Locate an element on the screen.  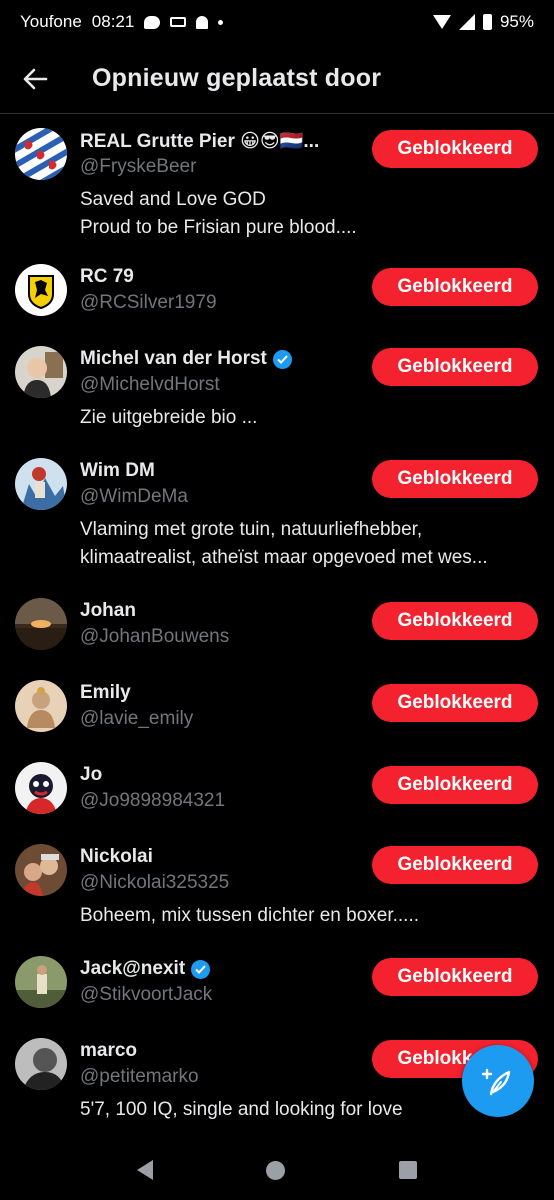
compose-feather-icon is located at coordinates (496, 1082).